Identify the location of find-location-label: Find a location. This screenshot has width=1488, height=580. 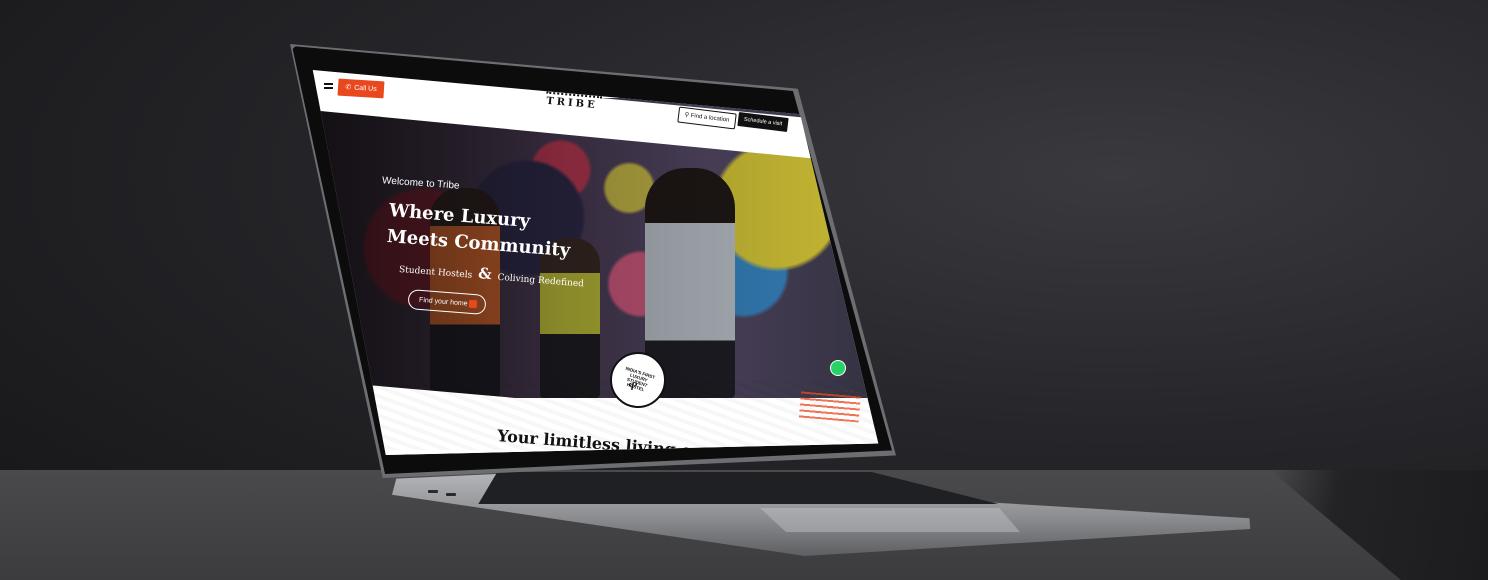
(710, 118).